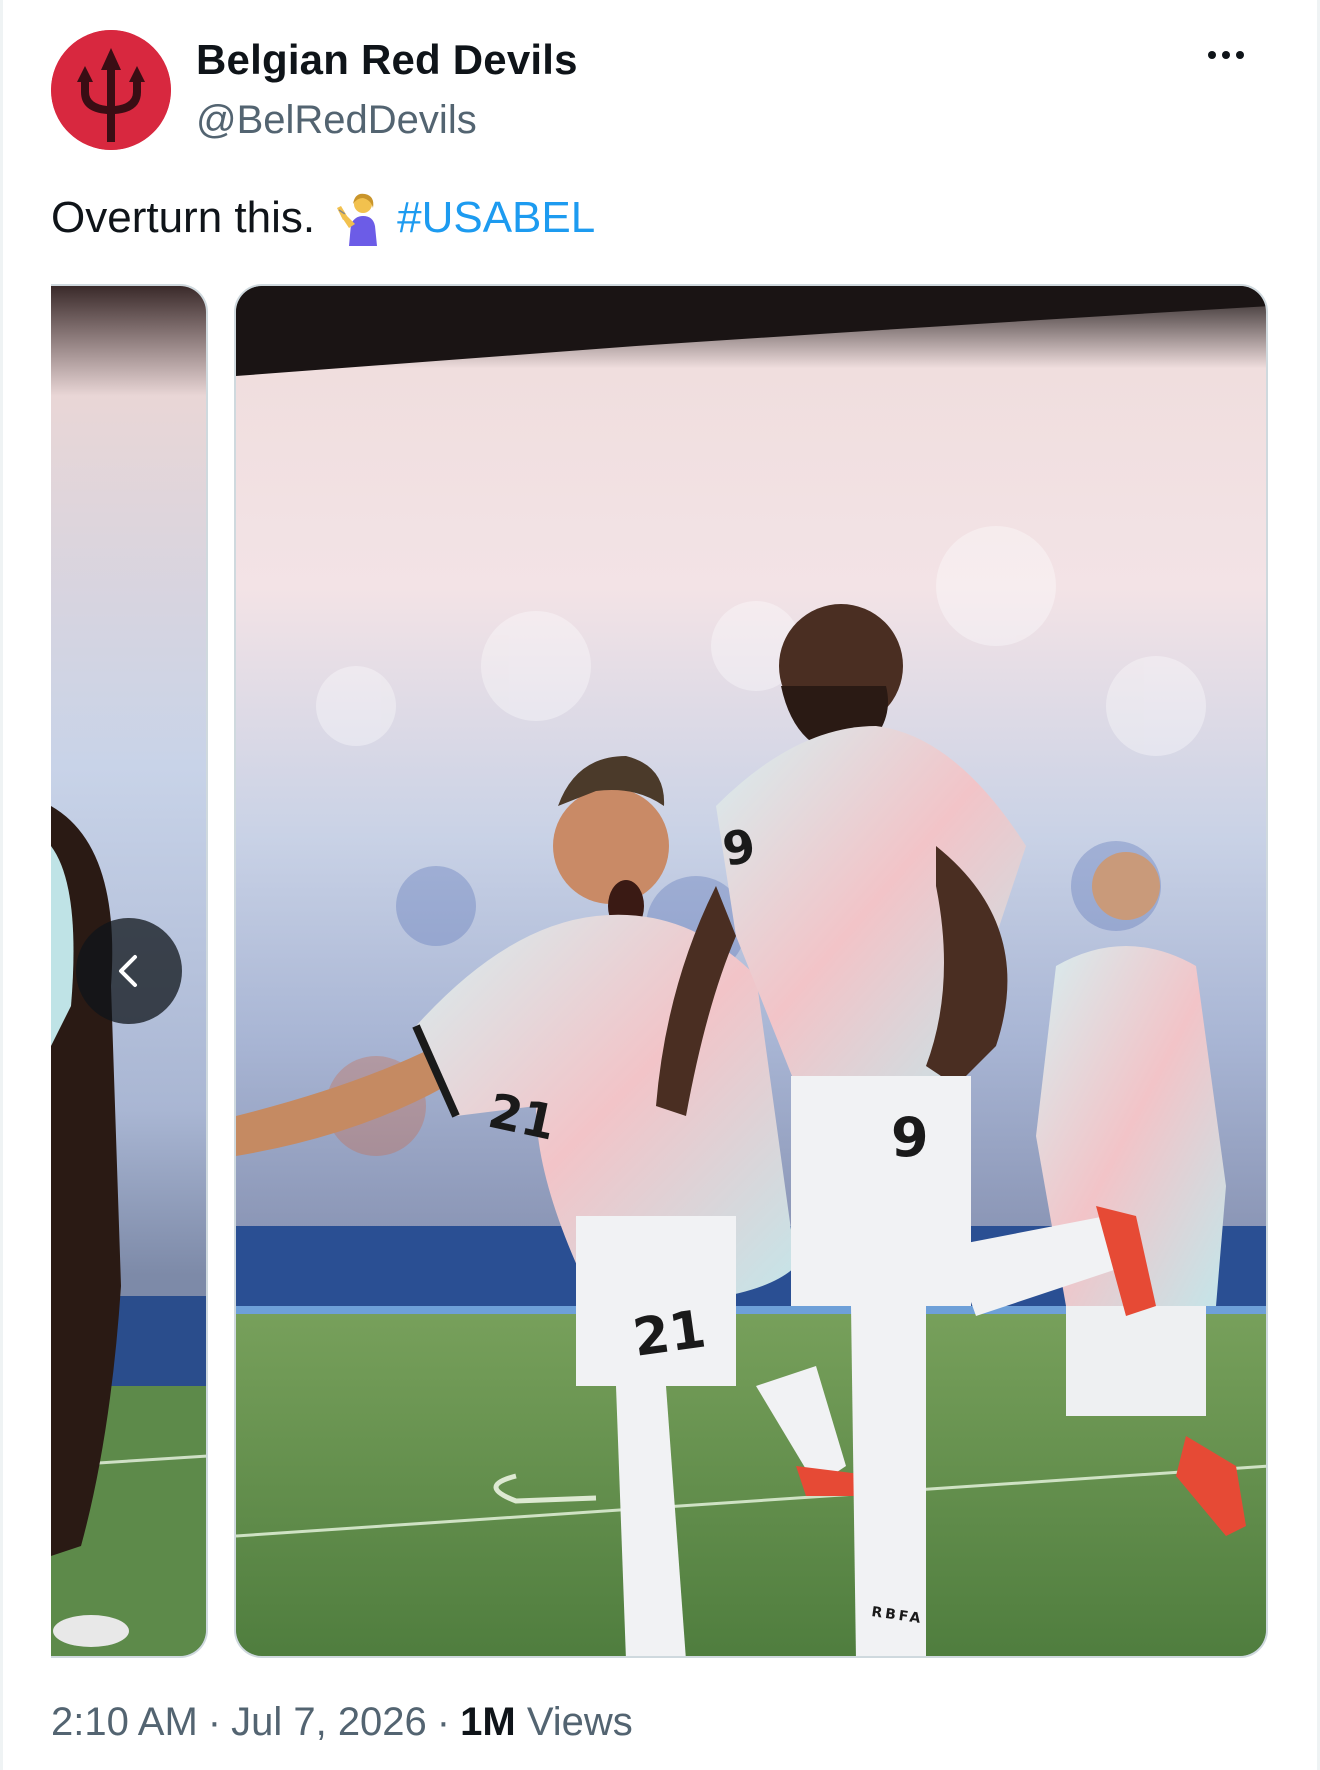  I want to click on views-label: Views, so click(579, 1722).